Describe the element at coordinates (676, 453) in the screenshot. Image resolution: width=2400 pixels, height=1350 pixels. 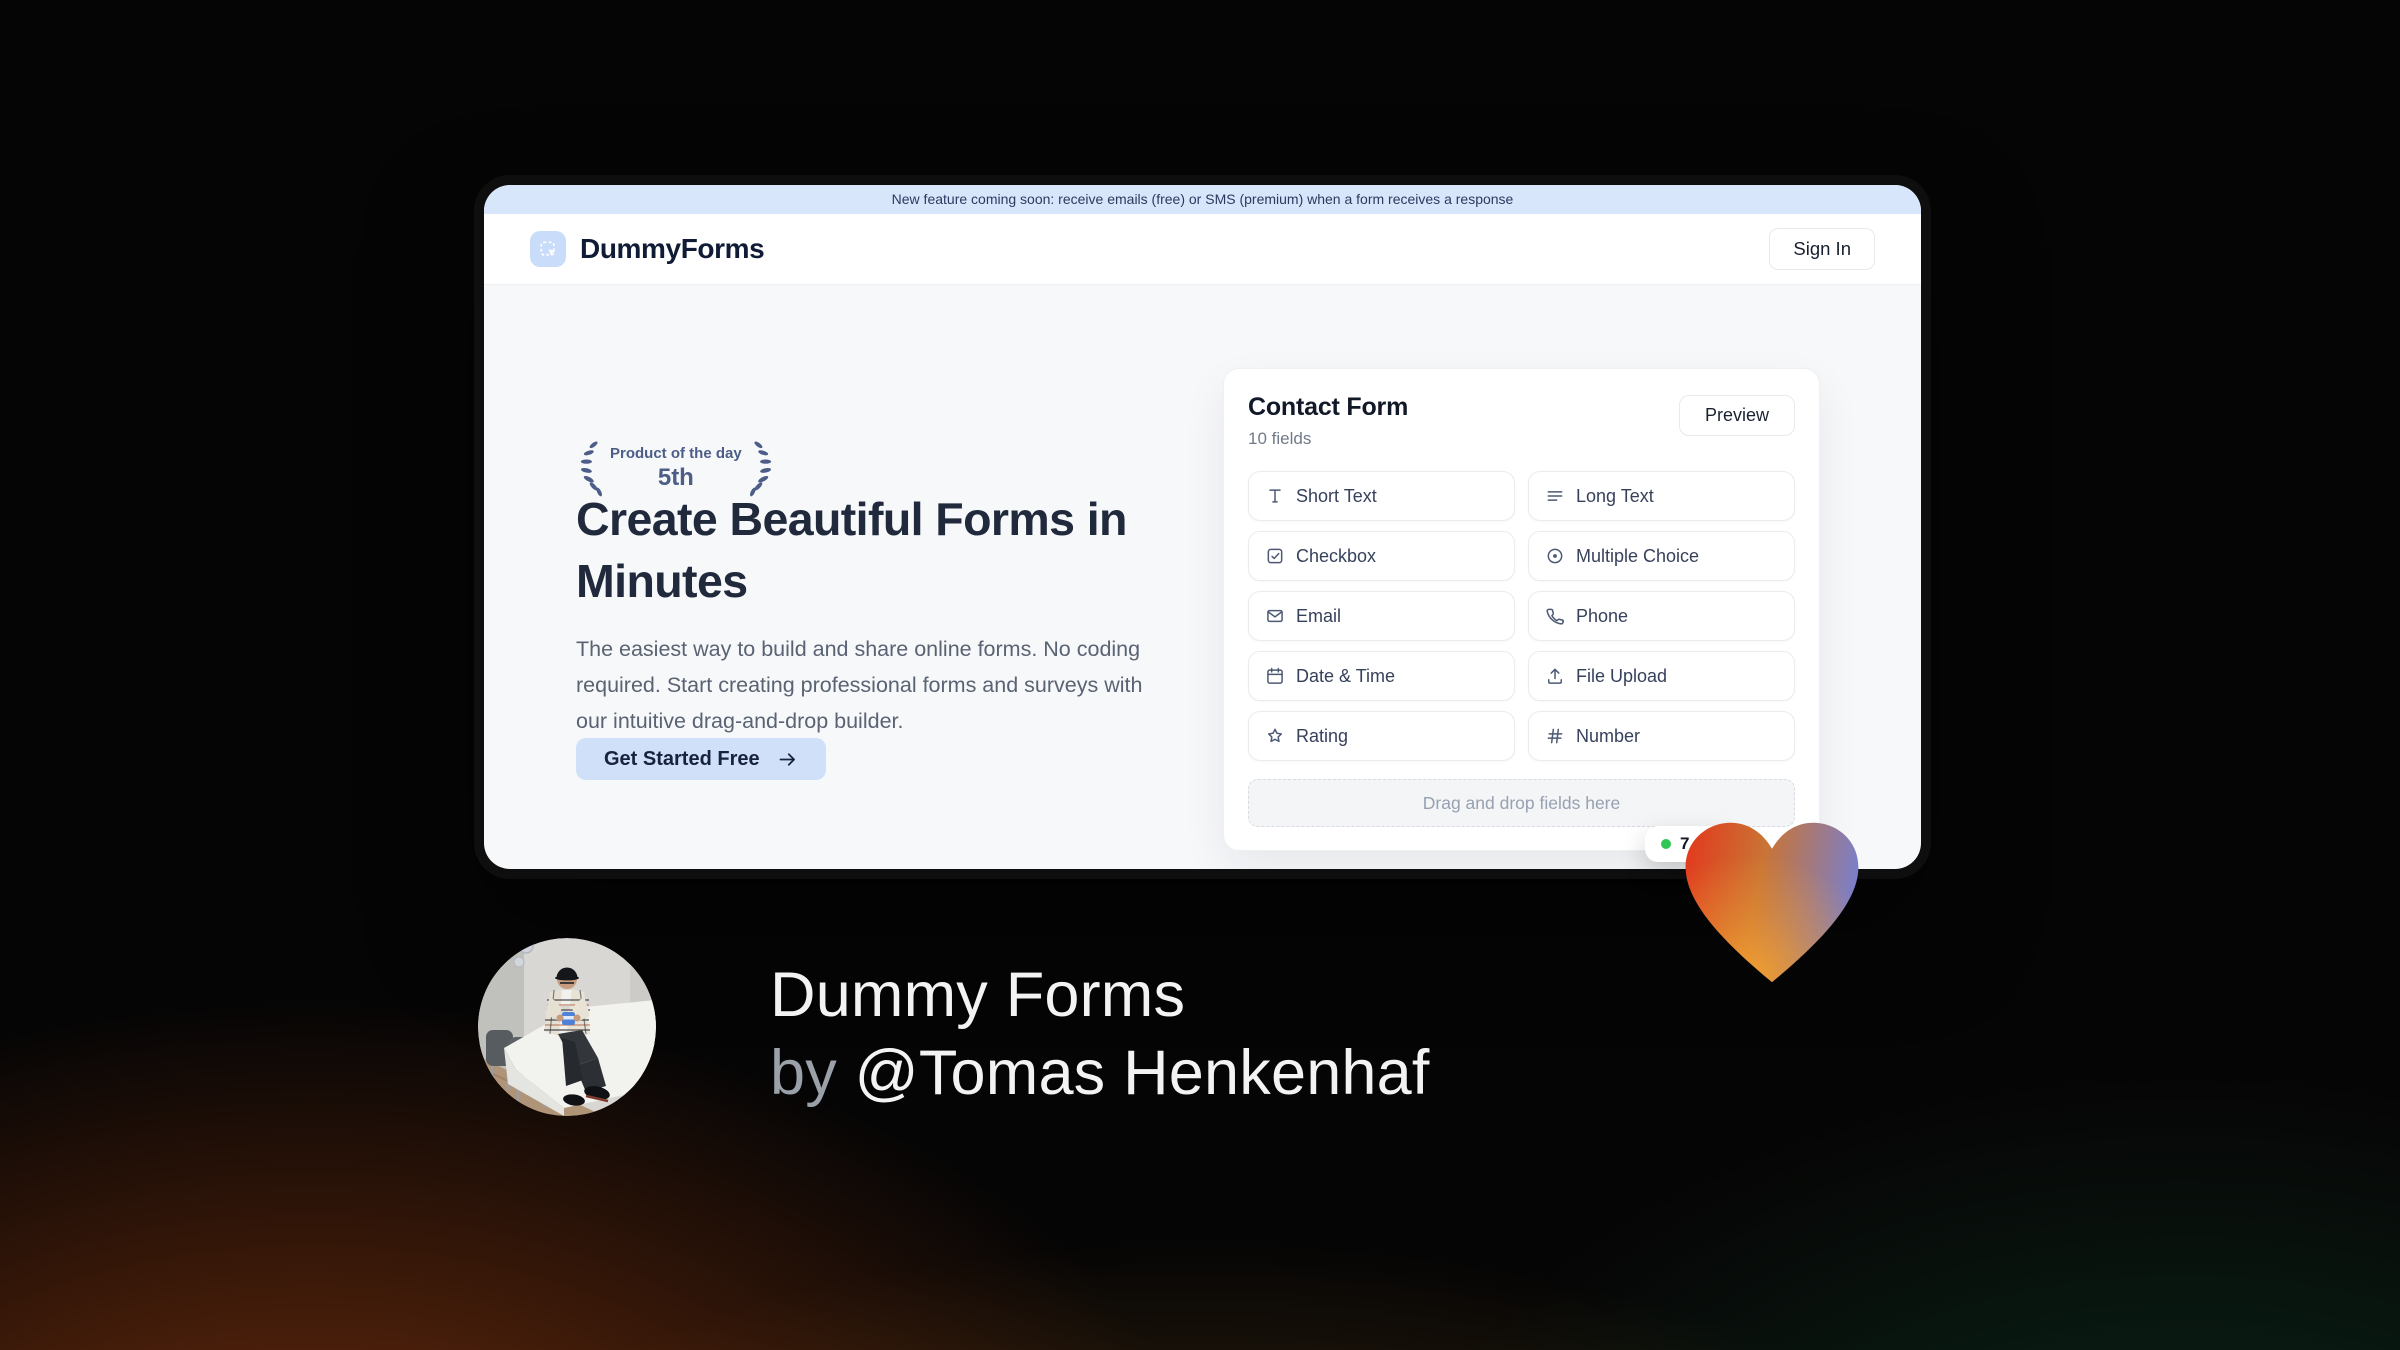
I see `badge-line1: Product of the day` at that location.